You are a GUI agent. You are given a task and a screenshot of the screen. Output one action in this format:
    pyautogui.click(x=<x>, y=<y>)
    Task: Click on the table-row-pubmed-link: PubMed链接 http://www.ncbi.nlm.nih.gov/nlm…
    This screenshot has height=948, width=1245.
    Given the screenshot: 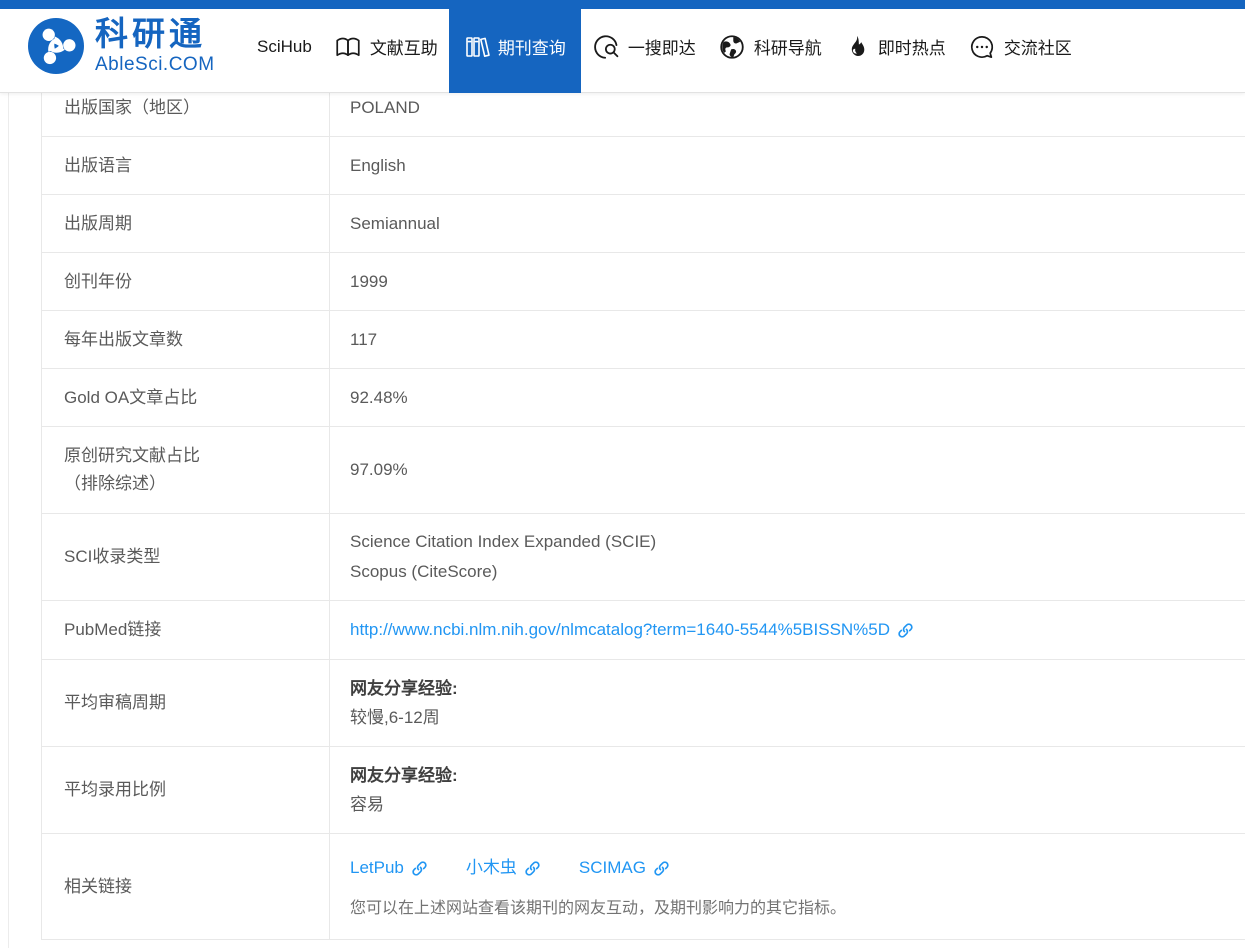 What is the action you would take?
    pyautogui.click(x=643, y=630)
    